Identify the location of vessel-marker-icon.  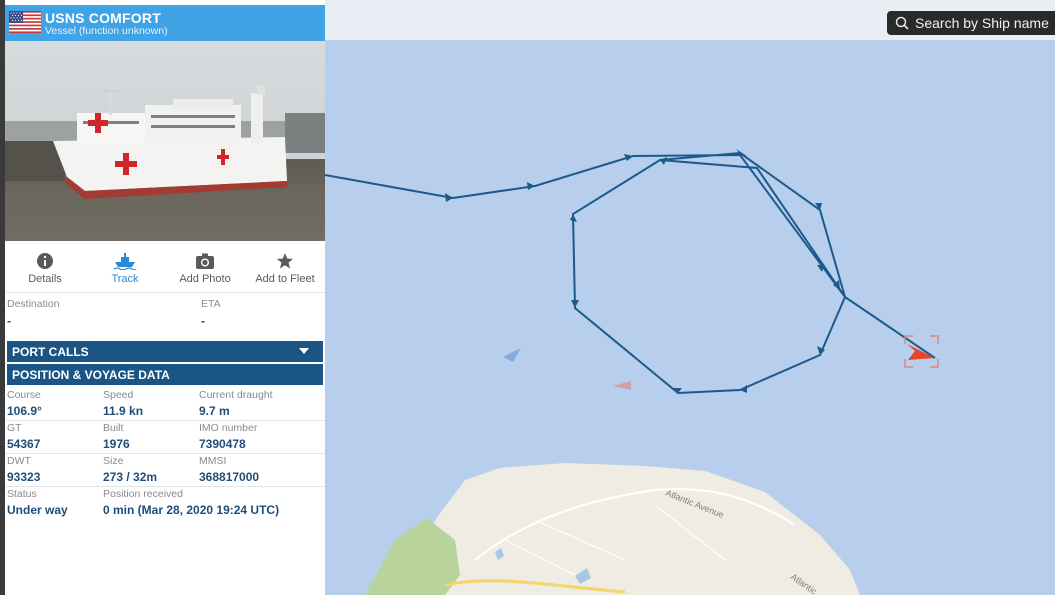
(921, 352).